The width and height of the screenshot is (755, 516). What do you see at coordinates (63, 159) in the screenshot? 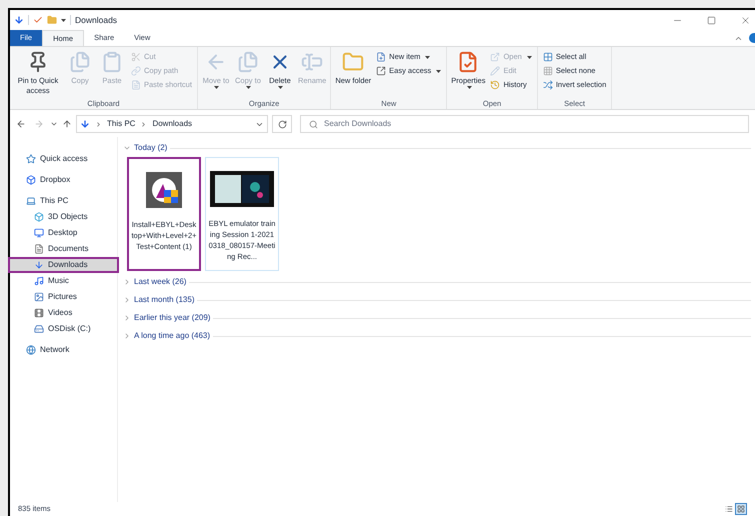
I see `sidebar-item: Quick access` at bounding box center [63, 159].